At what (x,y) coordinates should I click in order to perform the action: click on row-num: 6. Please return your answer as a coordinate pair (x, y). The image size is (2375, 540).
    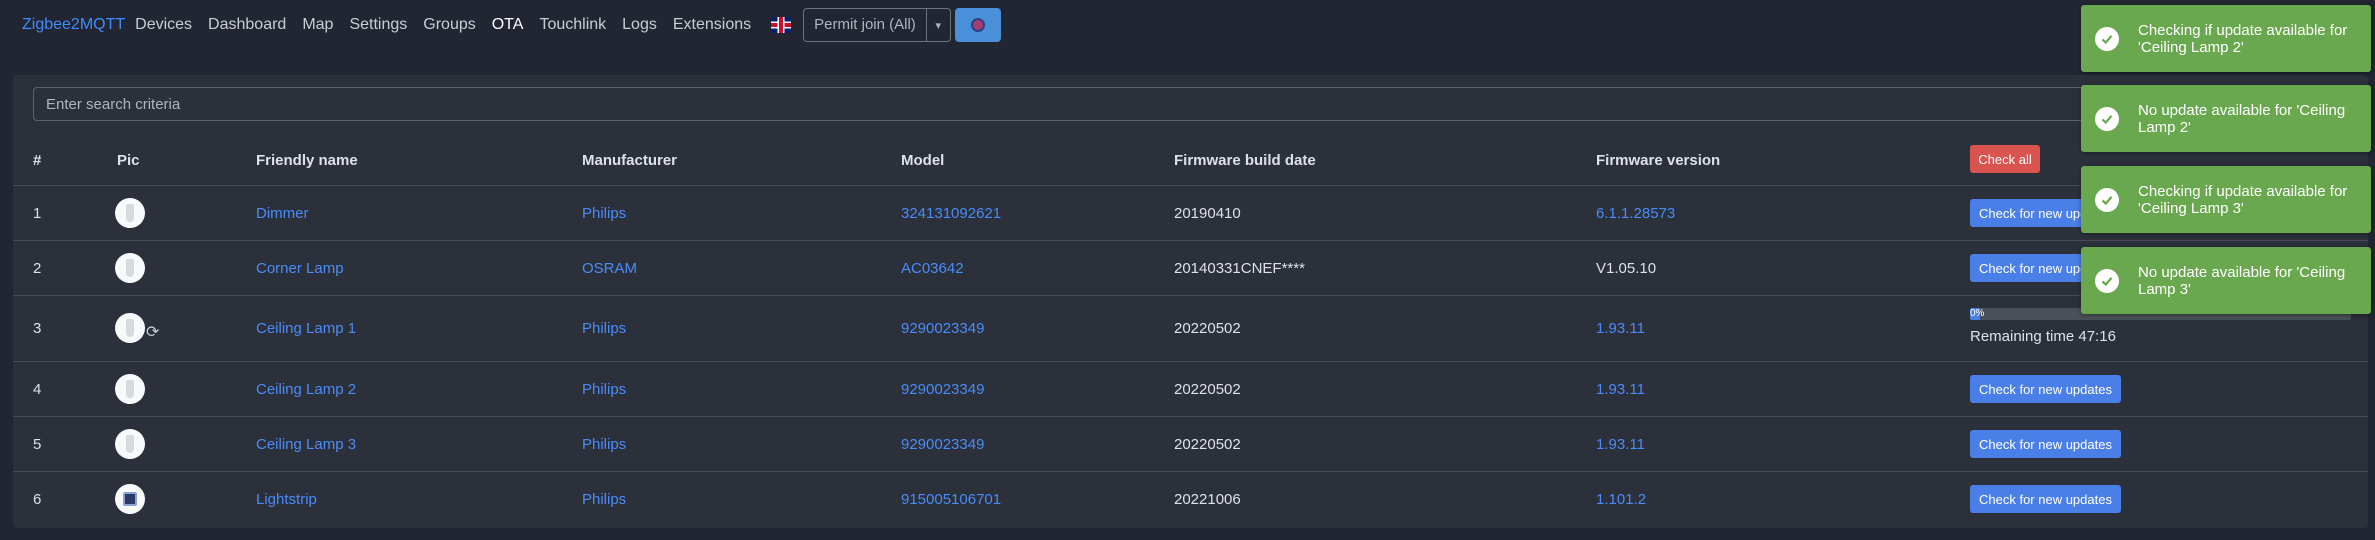
    Looking at the image, I should click on (37, 499).